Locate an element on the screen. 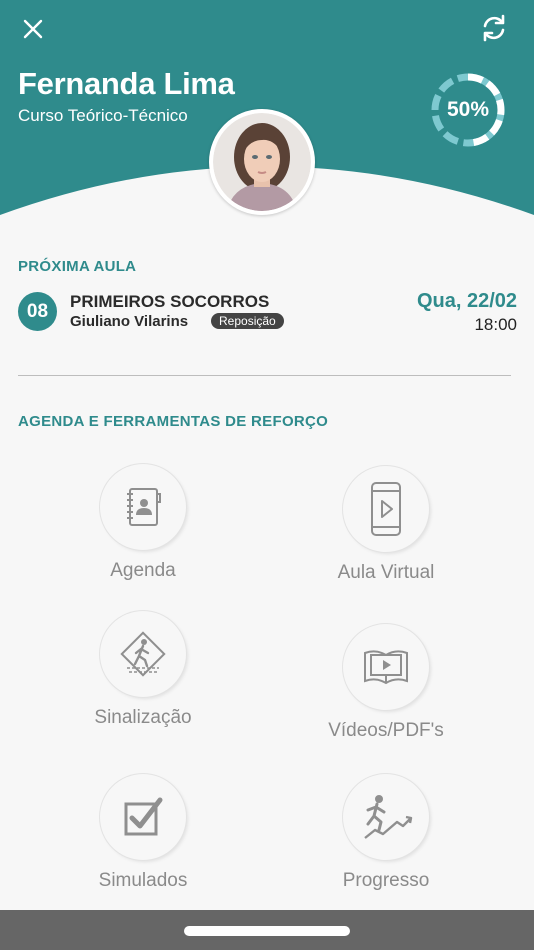  book-video-icon is located at coordinates (386, 667).